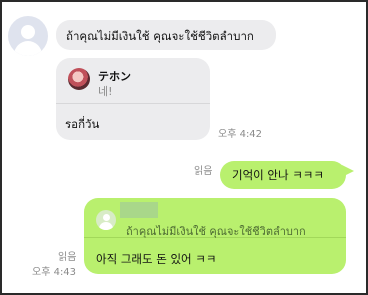  Describe the element at coordinates (278, 175) in the screenshot. I see `message-text: 기억이 안나 ㅋㅋㅋ` at that location.